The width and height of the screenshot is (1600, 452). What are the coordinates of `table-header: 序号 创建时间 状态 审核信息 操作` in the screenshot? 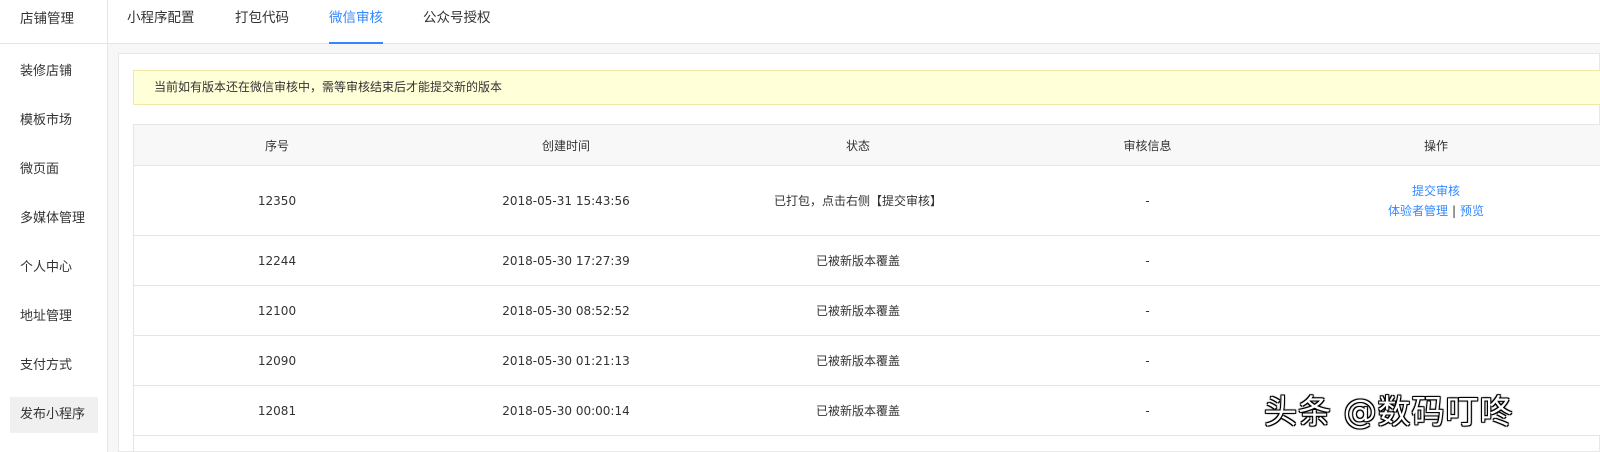 It's located at (867, 145).